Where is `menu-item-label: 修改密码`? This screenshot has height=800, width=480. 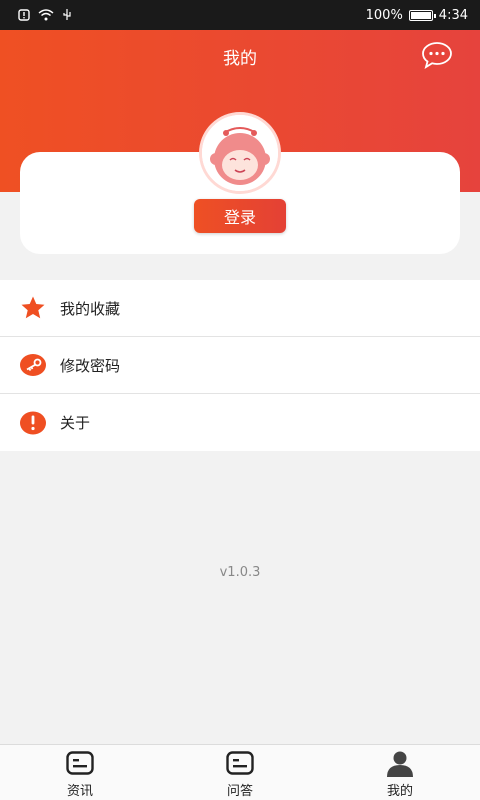
menu-item-label: 修改密码 is located at coordinates (90, 365).